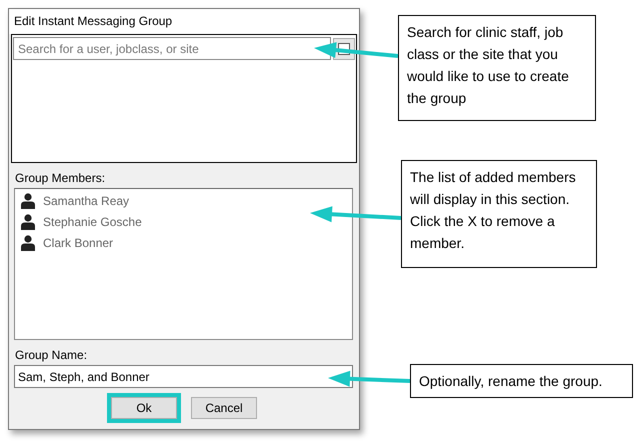 This screenshot has height=444, width=639. I want to click on members-label: Group Members:, so click(60, 178).